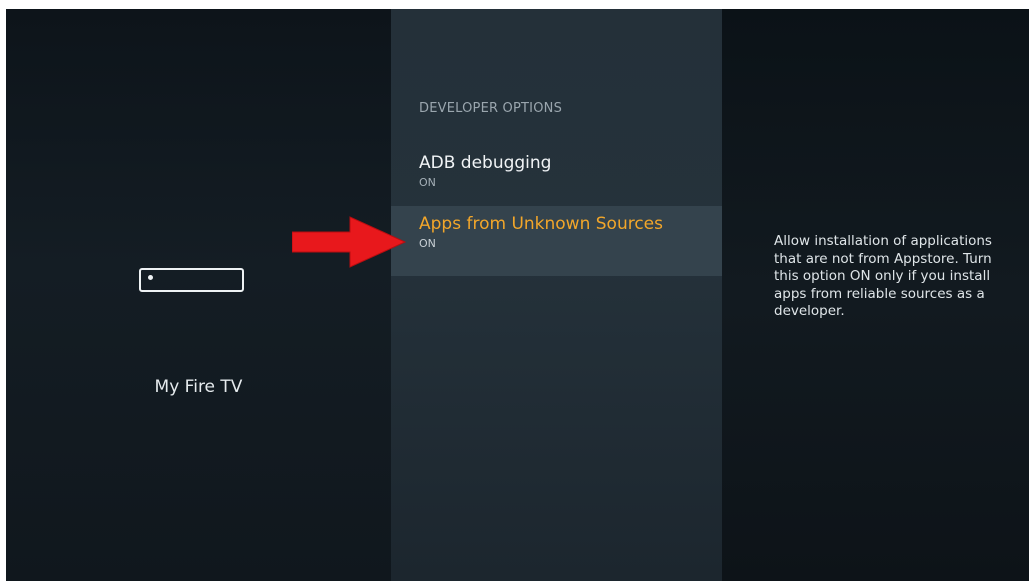 The image size is (1029, 581). What do you see at coordinates (198, 387) in the screenshot?
I see `device-name: My Fire TV` at bounding box center [198, 387].